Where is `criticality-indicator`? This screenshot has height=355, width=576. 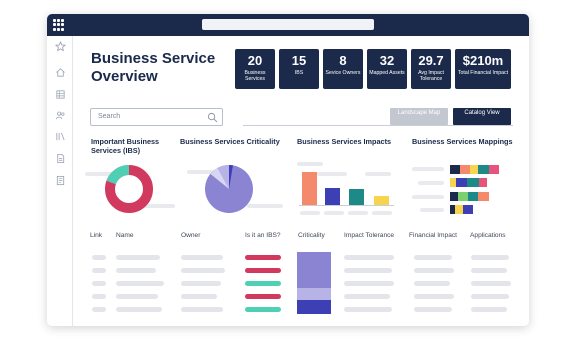 criticality-indicator is located at coordinates (314, 283).